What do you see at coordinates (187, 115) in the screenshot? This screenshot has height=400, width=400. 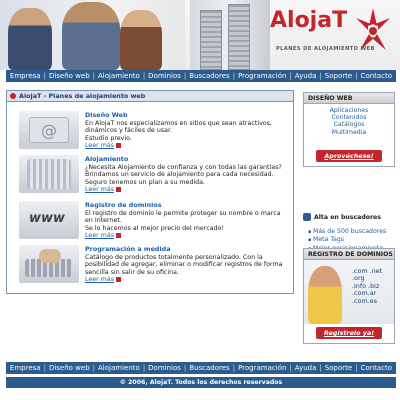 I see `service-title: Diseño Web` at bounding box center [187, 115].